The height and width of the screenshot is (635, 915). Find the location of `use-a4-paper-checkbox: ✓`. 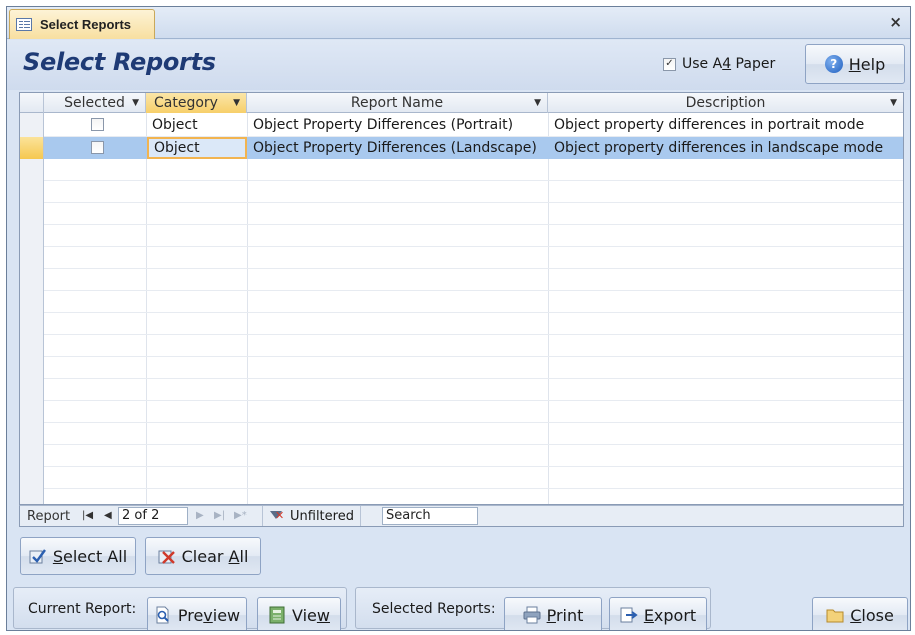

use-a4-paper-checkbox: ✓ is located at coordinates (669, 64).